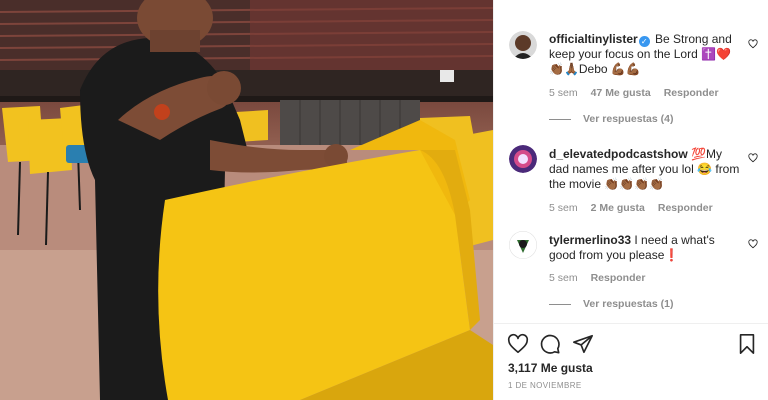  I want to click on comment-meta: 5 sem 2 Me gusta Responder, so click(631, 208).